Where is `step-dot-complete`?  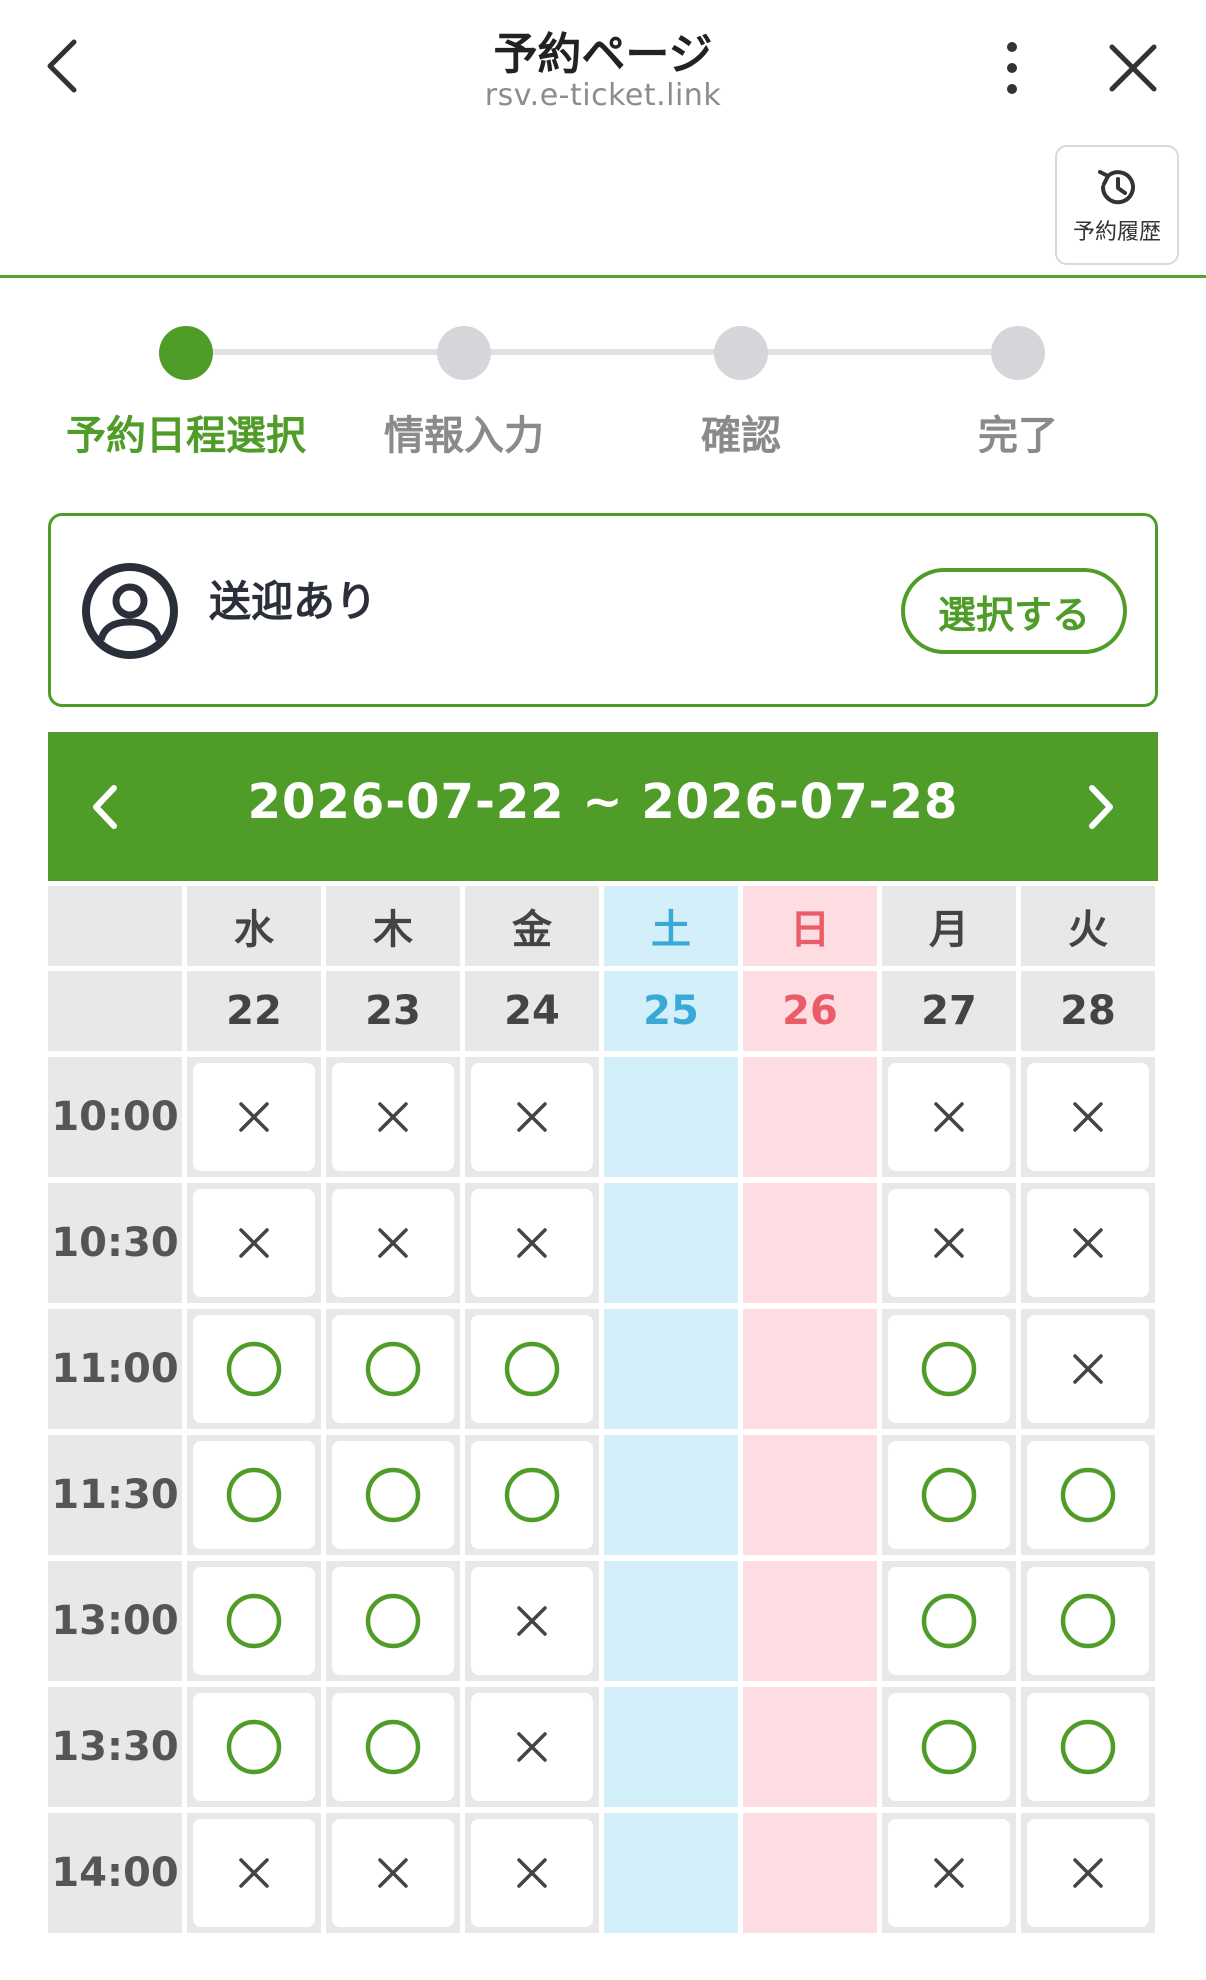
step-dot-complete is located at coordinates (1018, 353).